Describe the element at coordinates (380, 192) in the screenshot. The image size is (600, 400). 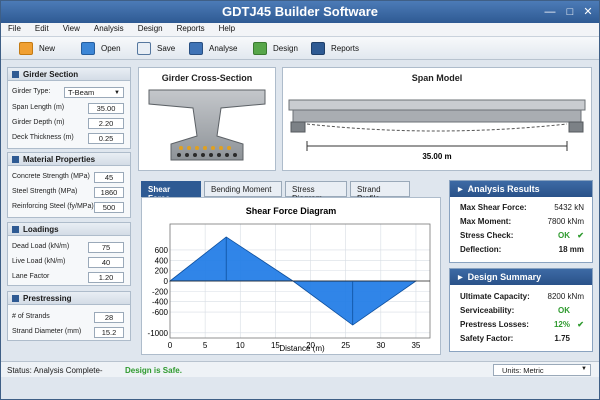
I see `tab-strand-profile: Strand Profile` at that location.